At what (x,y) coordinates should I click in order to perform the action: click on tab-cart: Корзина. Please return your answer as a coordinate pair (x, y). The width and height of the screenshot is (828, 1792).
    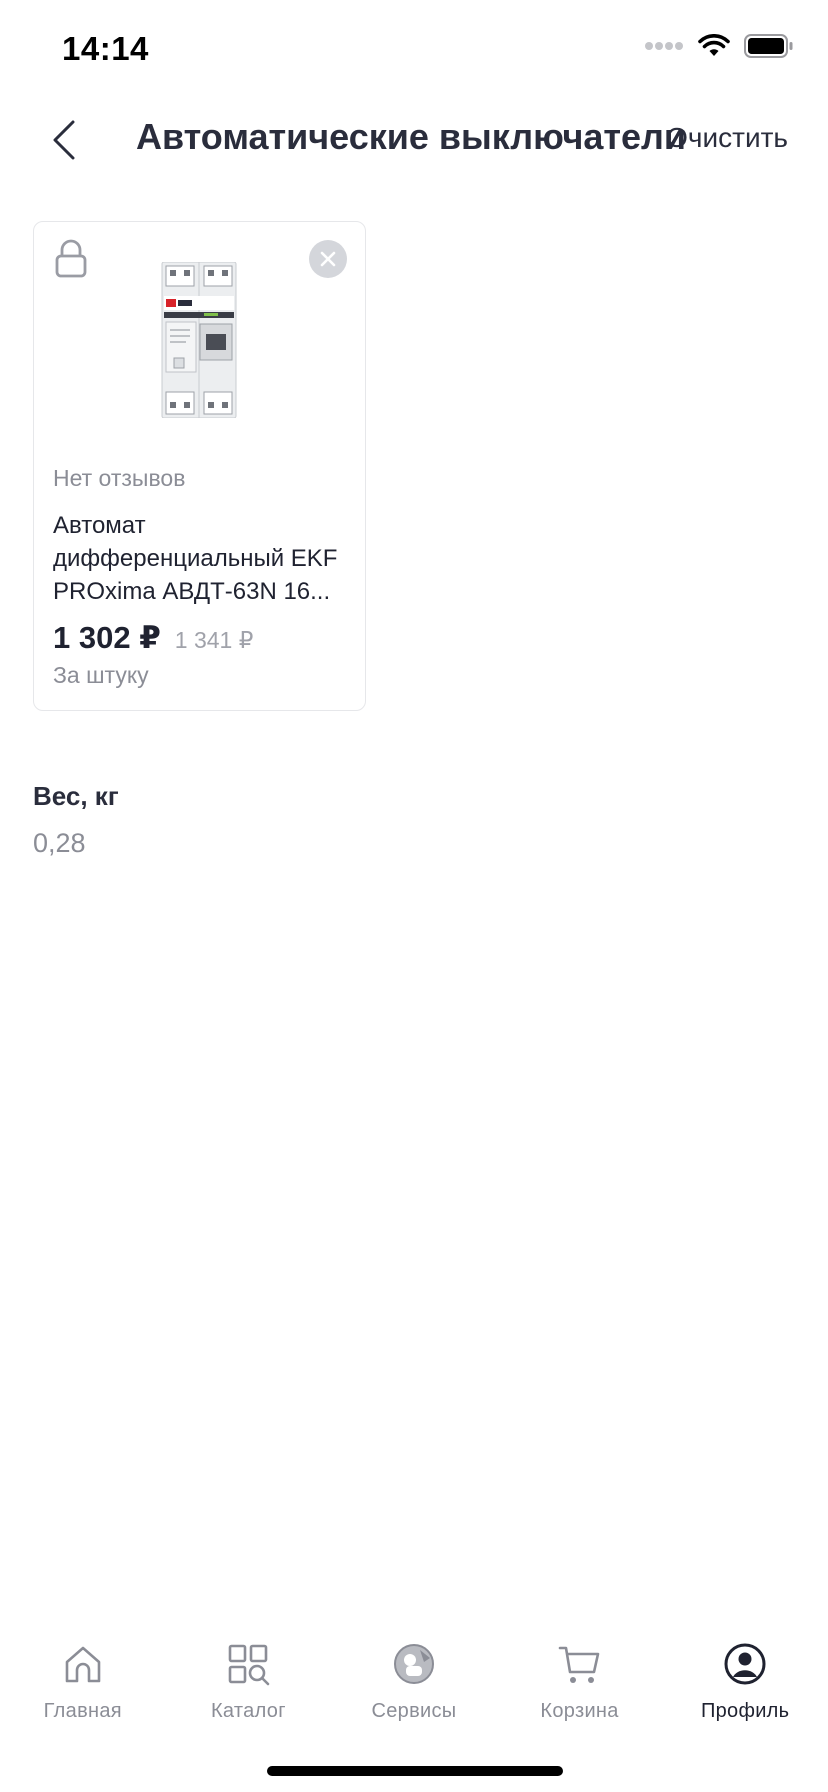
    Looking at the image, I should click on (580, 1675).